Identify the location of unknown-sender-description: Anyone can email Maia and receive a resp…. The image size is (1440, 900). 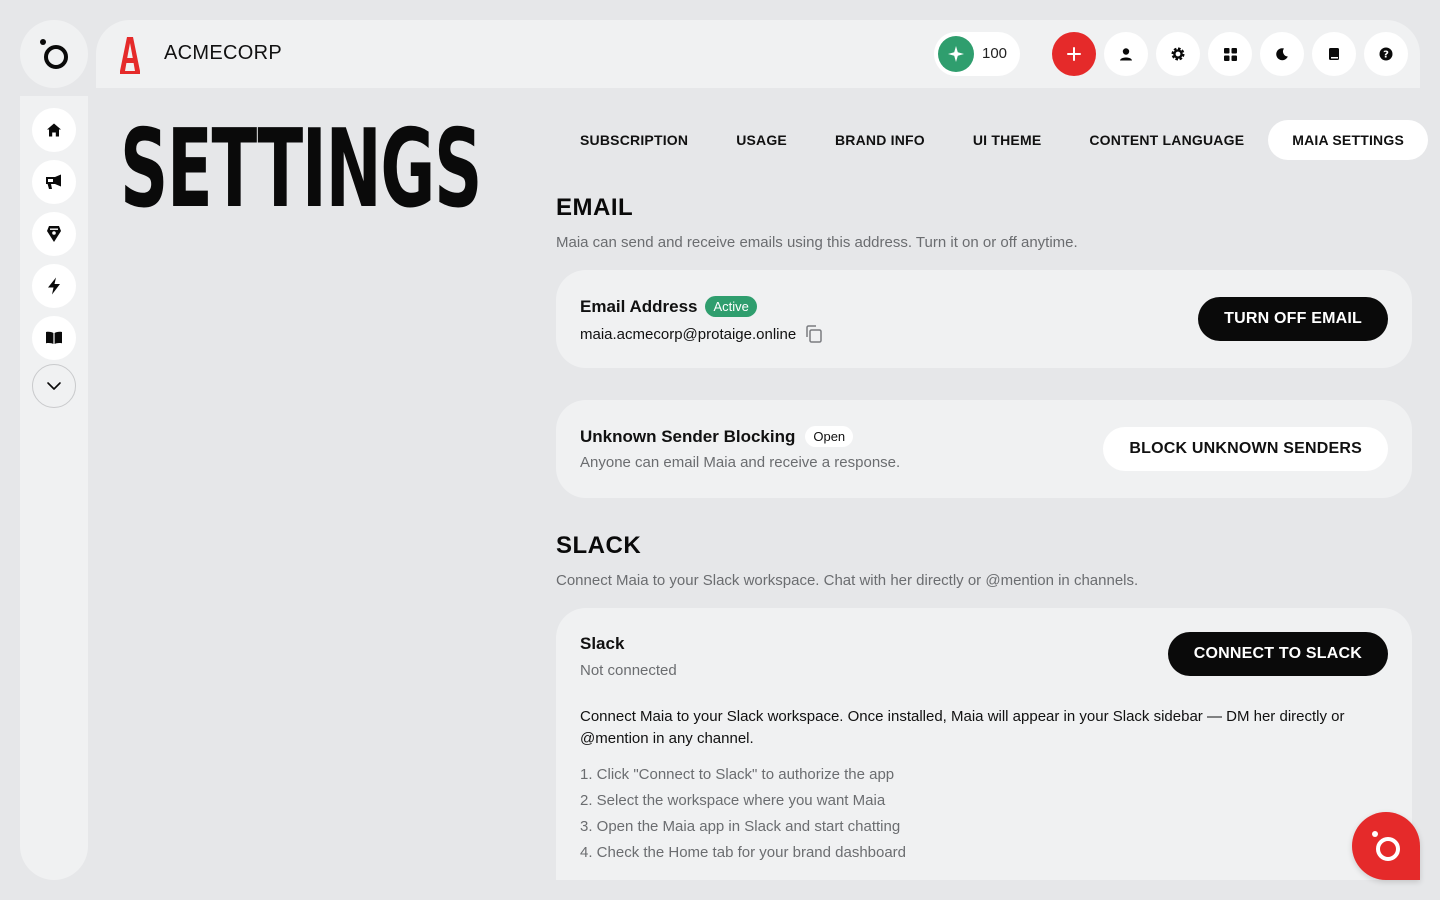
(740, 462).